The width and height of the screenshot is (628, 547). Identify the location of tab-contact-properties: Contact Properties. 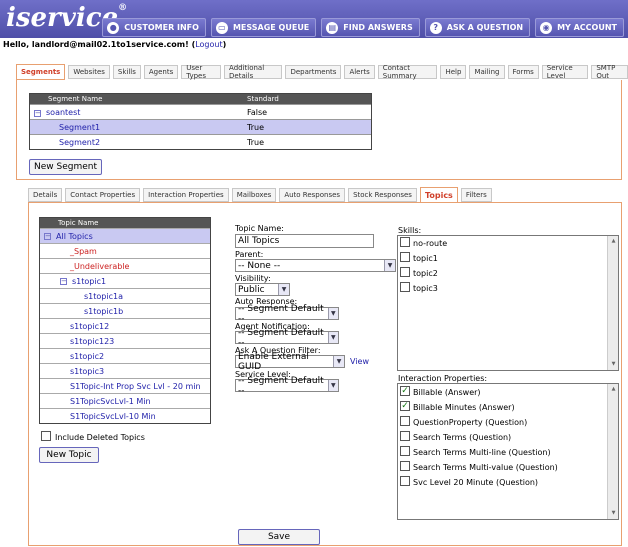
(103, 195).